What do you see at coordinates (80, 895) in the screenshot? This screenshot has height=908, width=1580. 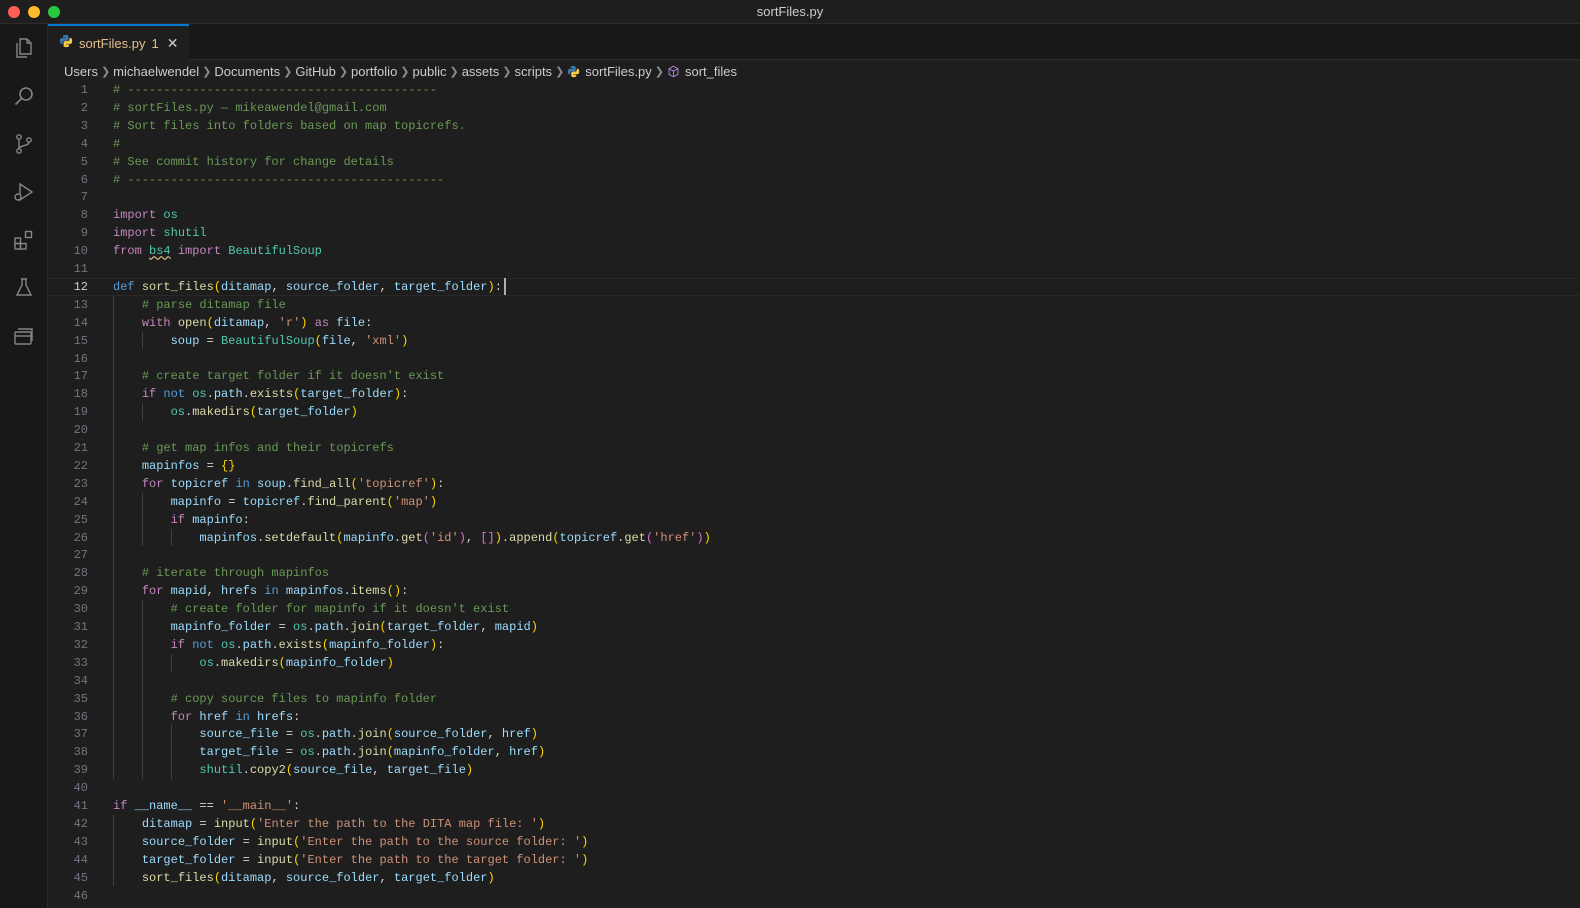 I see `line-number: 46` at bounding box center [80, 895].